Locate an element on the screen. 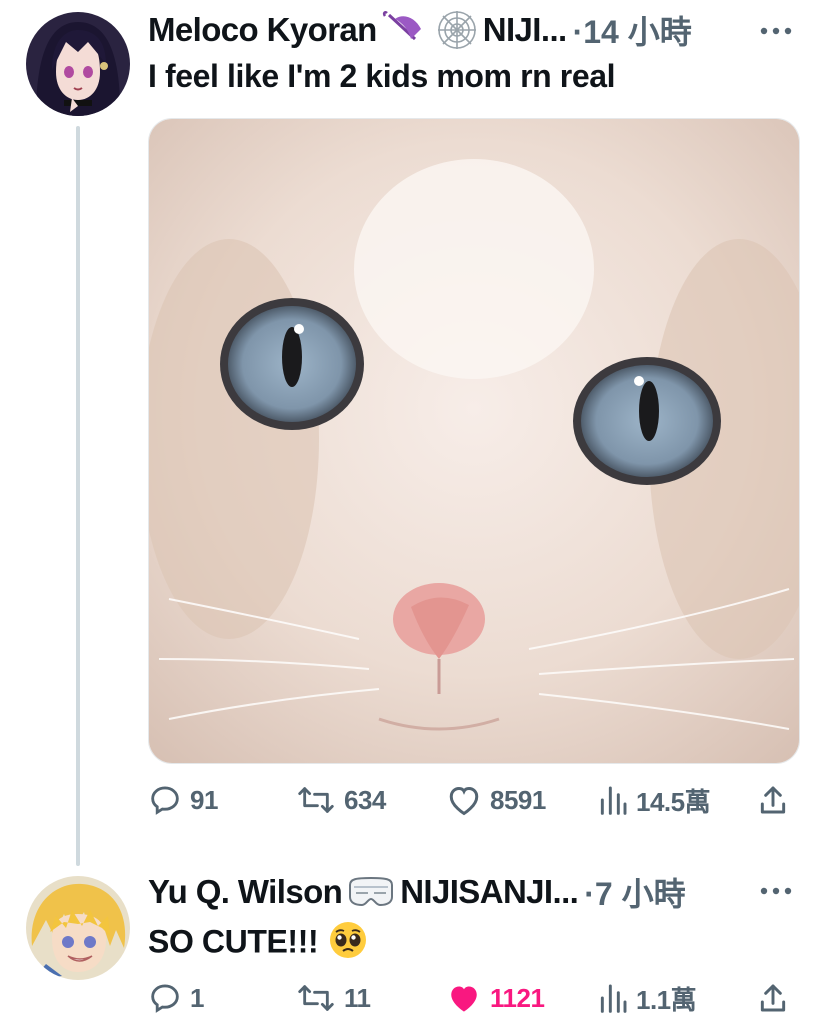  reply-count: 91 is located at coordinates (204, 799).